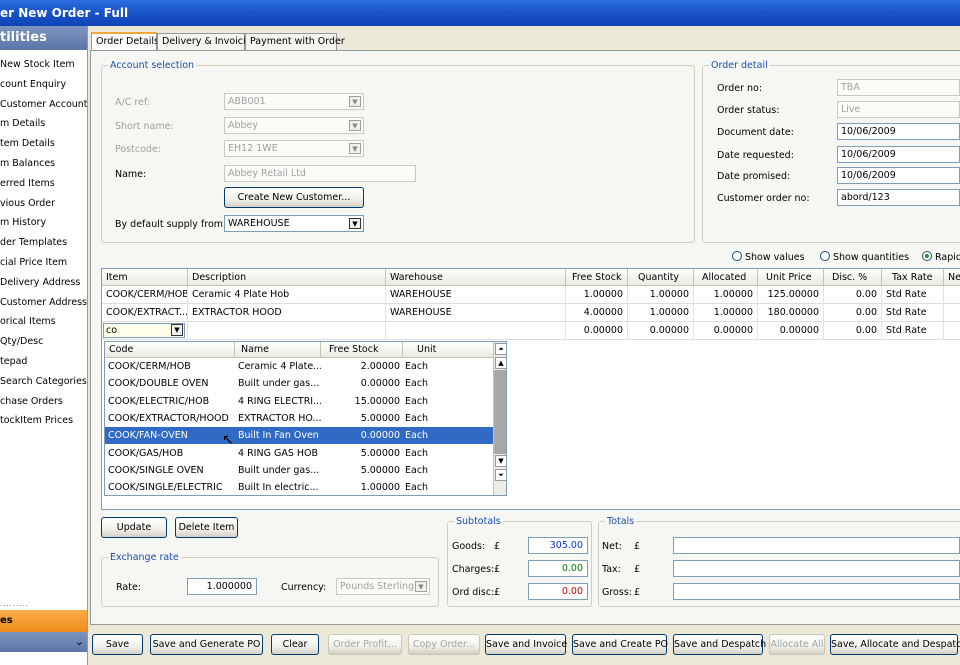 Image resolution: width=960 pixels, height=665 pixels. Describe the element at coordinates (43, 85) in the screenshot. I see `sidebar-item: count Enquiry` at that location.